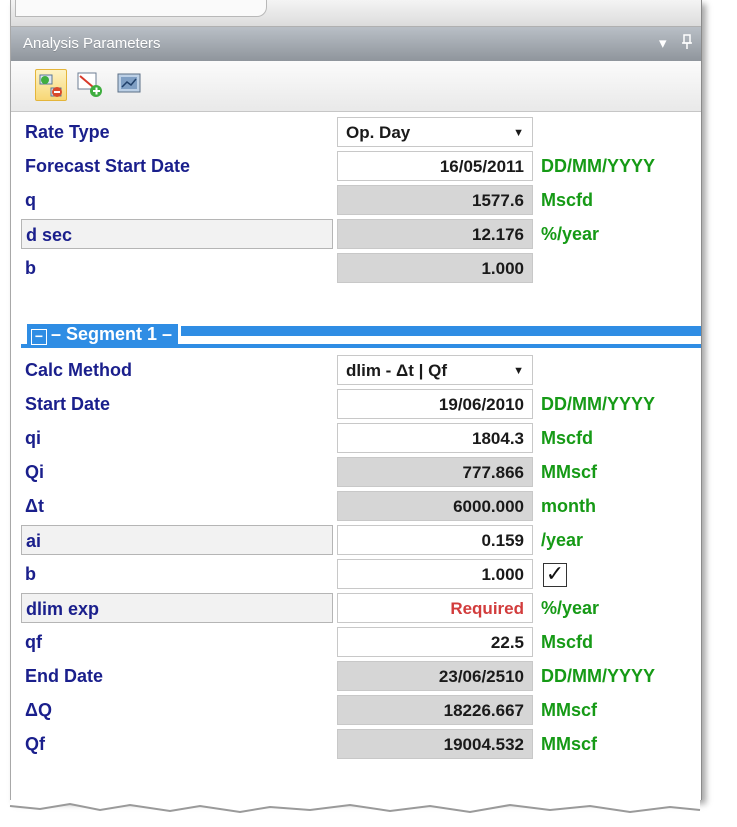  I want to click on add-segment-icon, so click(90, 84).